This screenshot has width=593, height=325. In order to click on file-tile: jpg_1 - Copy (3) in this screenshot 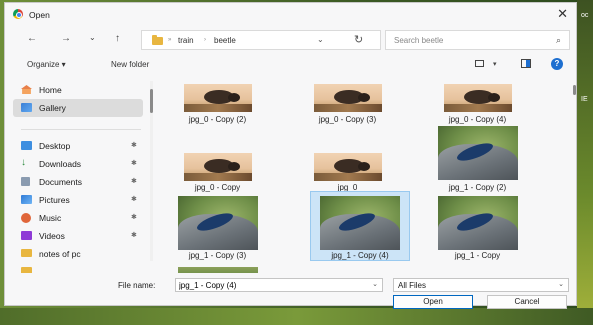, I will do `click(217, 227)`.